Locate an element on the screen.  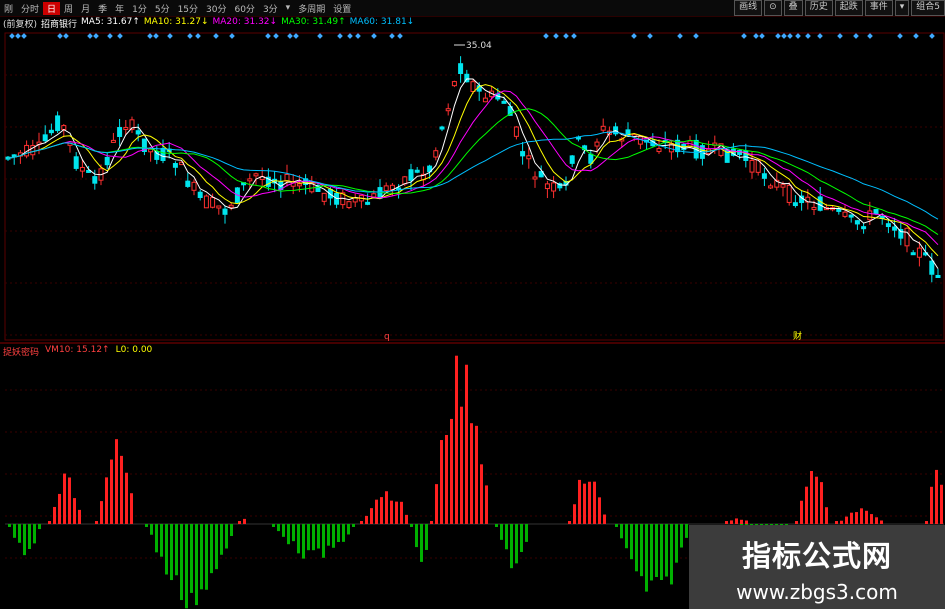
event-marker-q: q is located at coordinates (387, 337).